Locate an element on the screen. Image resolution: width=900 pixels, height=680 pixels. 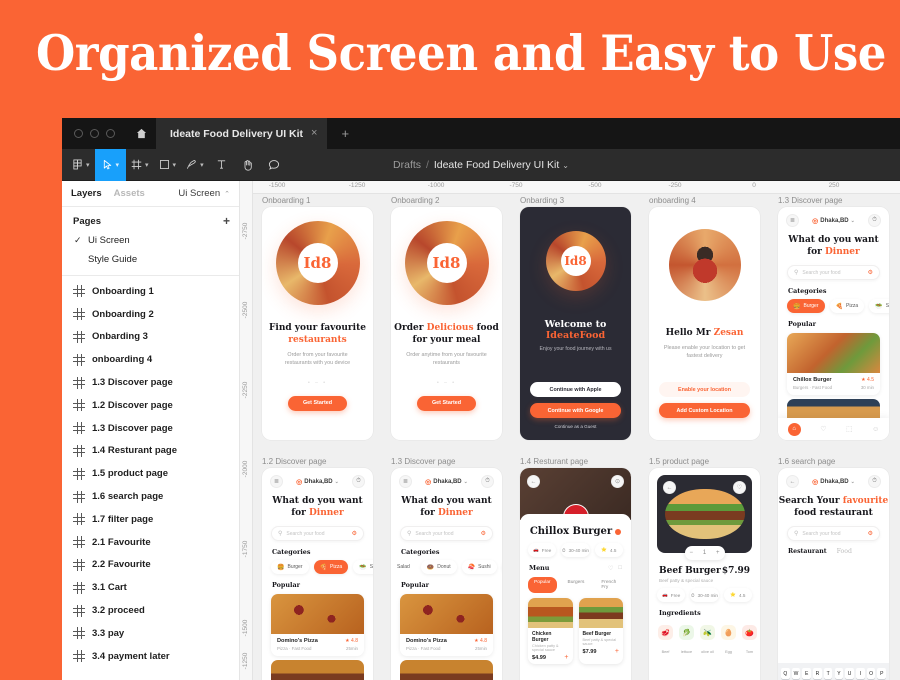
text-tool is located at coordinates (222, 165).